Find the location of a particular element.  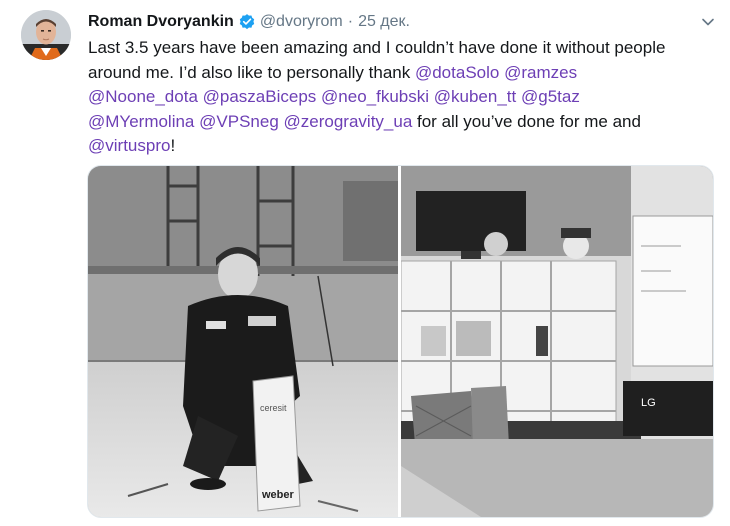

bag-text-top: ceresit is located at coordinates (273, 408).